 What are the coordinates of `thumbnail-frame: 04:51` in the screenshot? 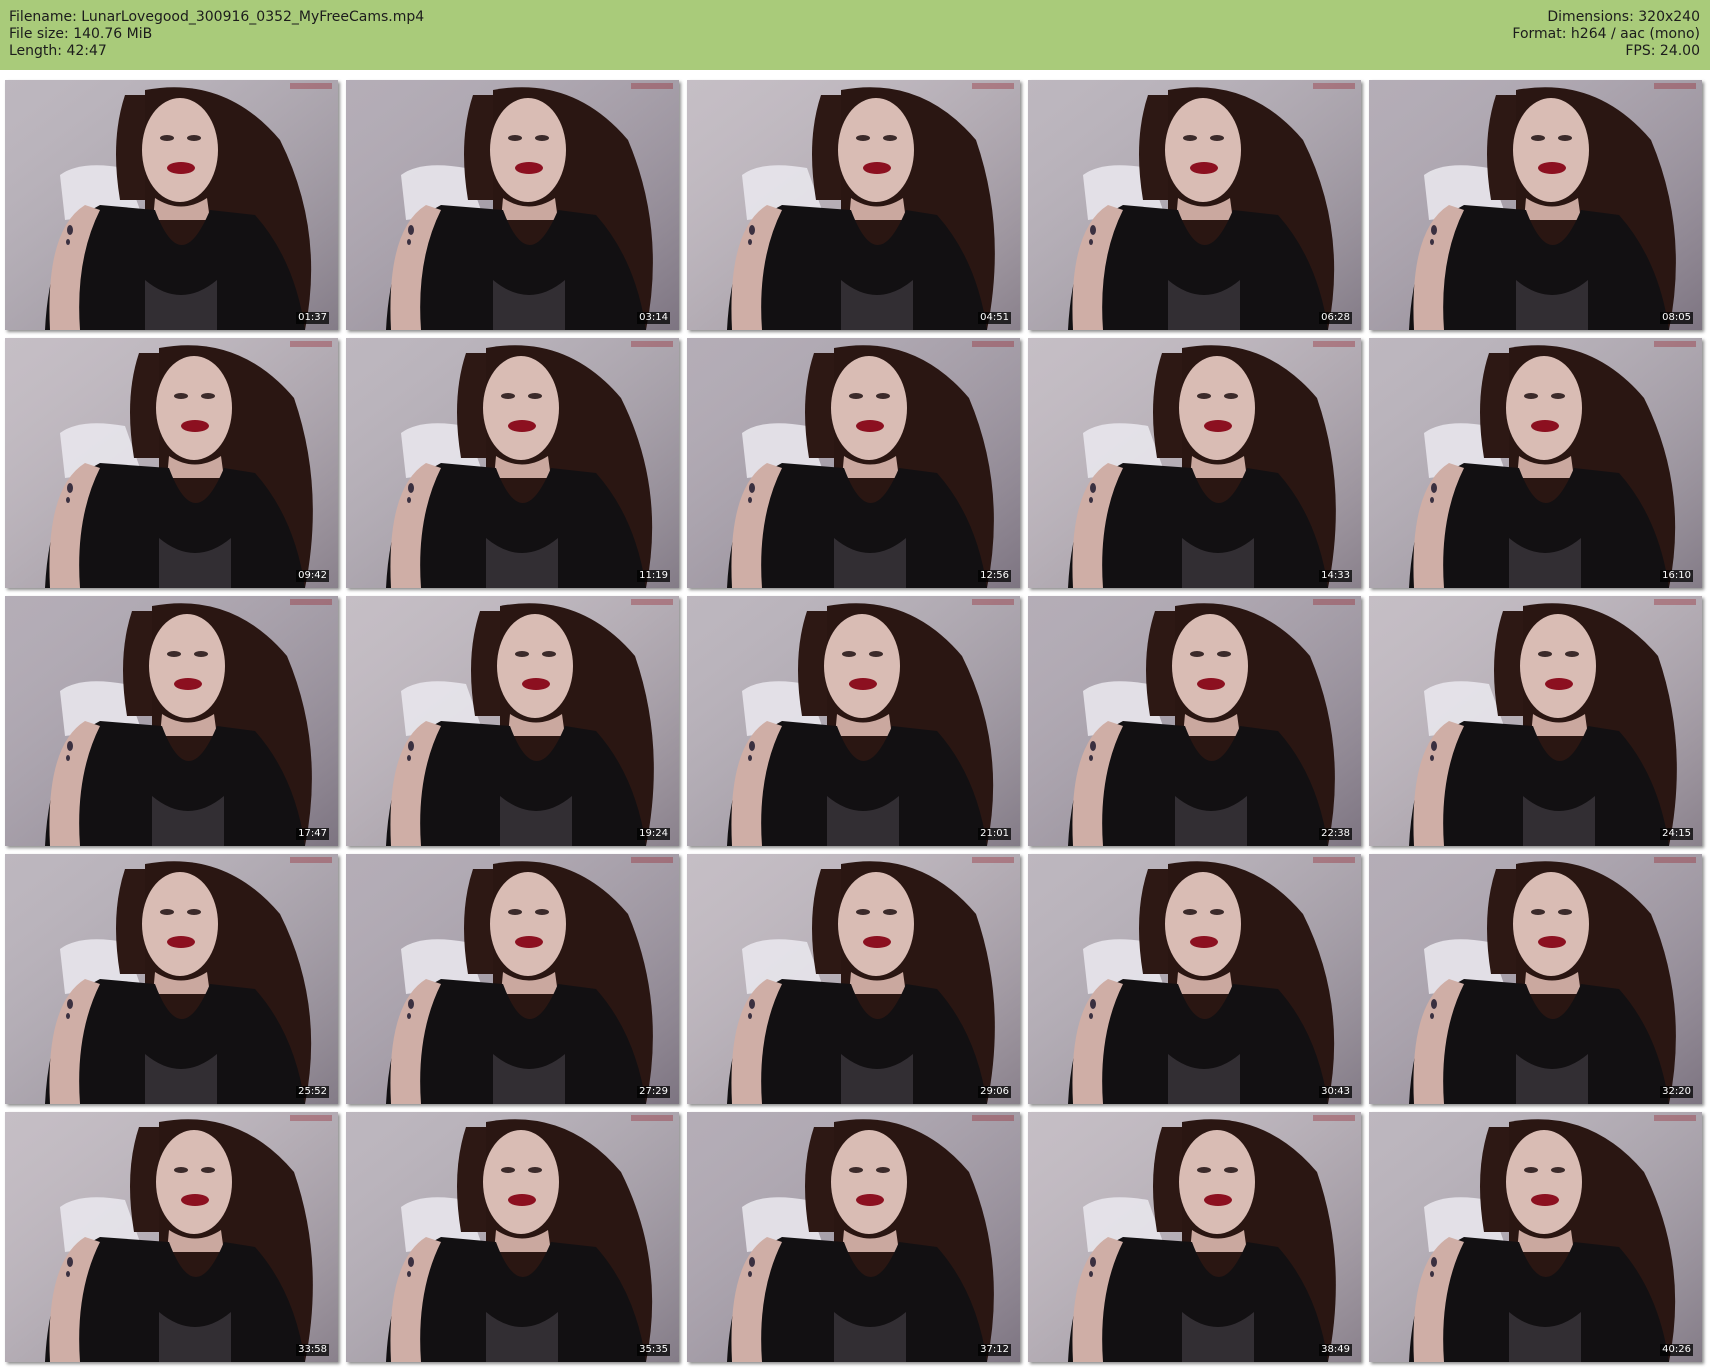 It's located at (853, 205).